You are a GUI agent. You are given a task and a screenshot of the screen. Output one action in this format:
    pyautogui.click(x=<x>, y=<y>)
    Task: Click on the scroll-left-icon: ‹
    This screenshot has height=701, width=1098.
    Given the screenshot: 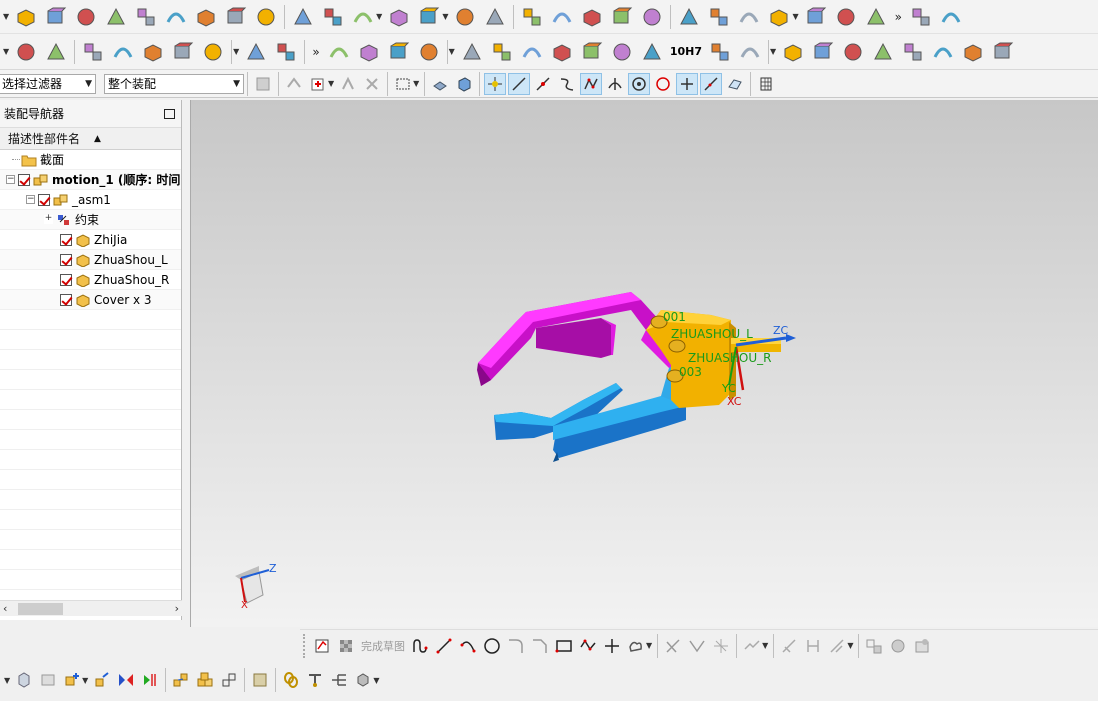 What is the action you would take?
    pyautogui.click(x=5, y=608)
    